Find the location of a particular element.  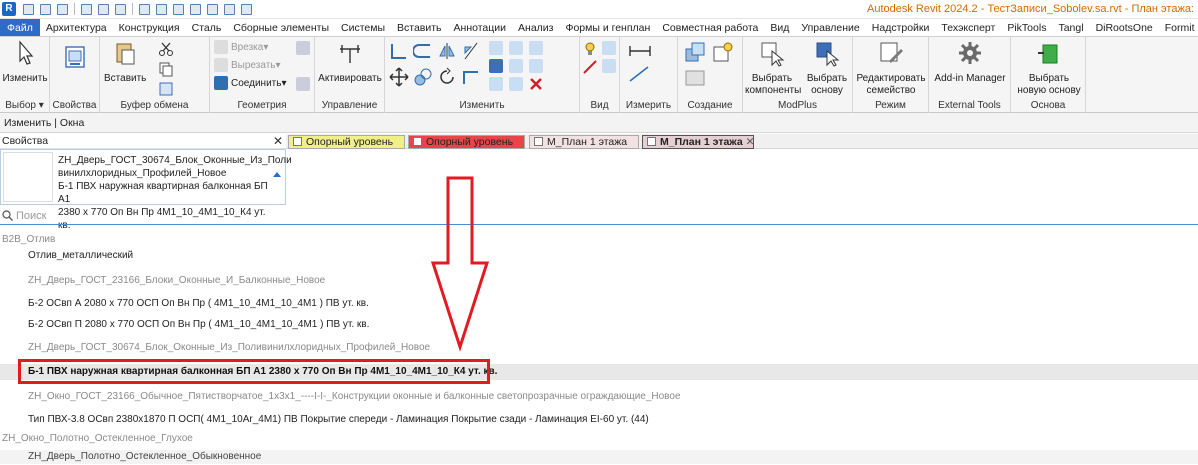

tab-manage: Управление is located at coordinates (830, 27).